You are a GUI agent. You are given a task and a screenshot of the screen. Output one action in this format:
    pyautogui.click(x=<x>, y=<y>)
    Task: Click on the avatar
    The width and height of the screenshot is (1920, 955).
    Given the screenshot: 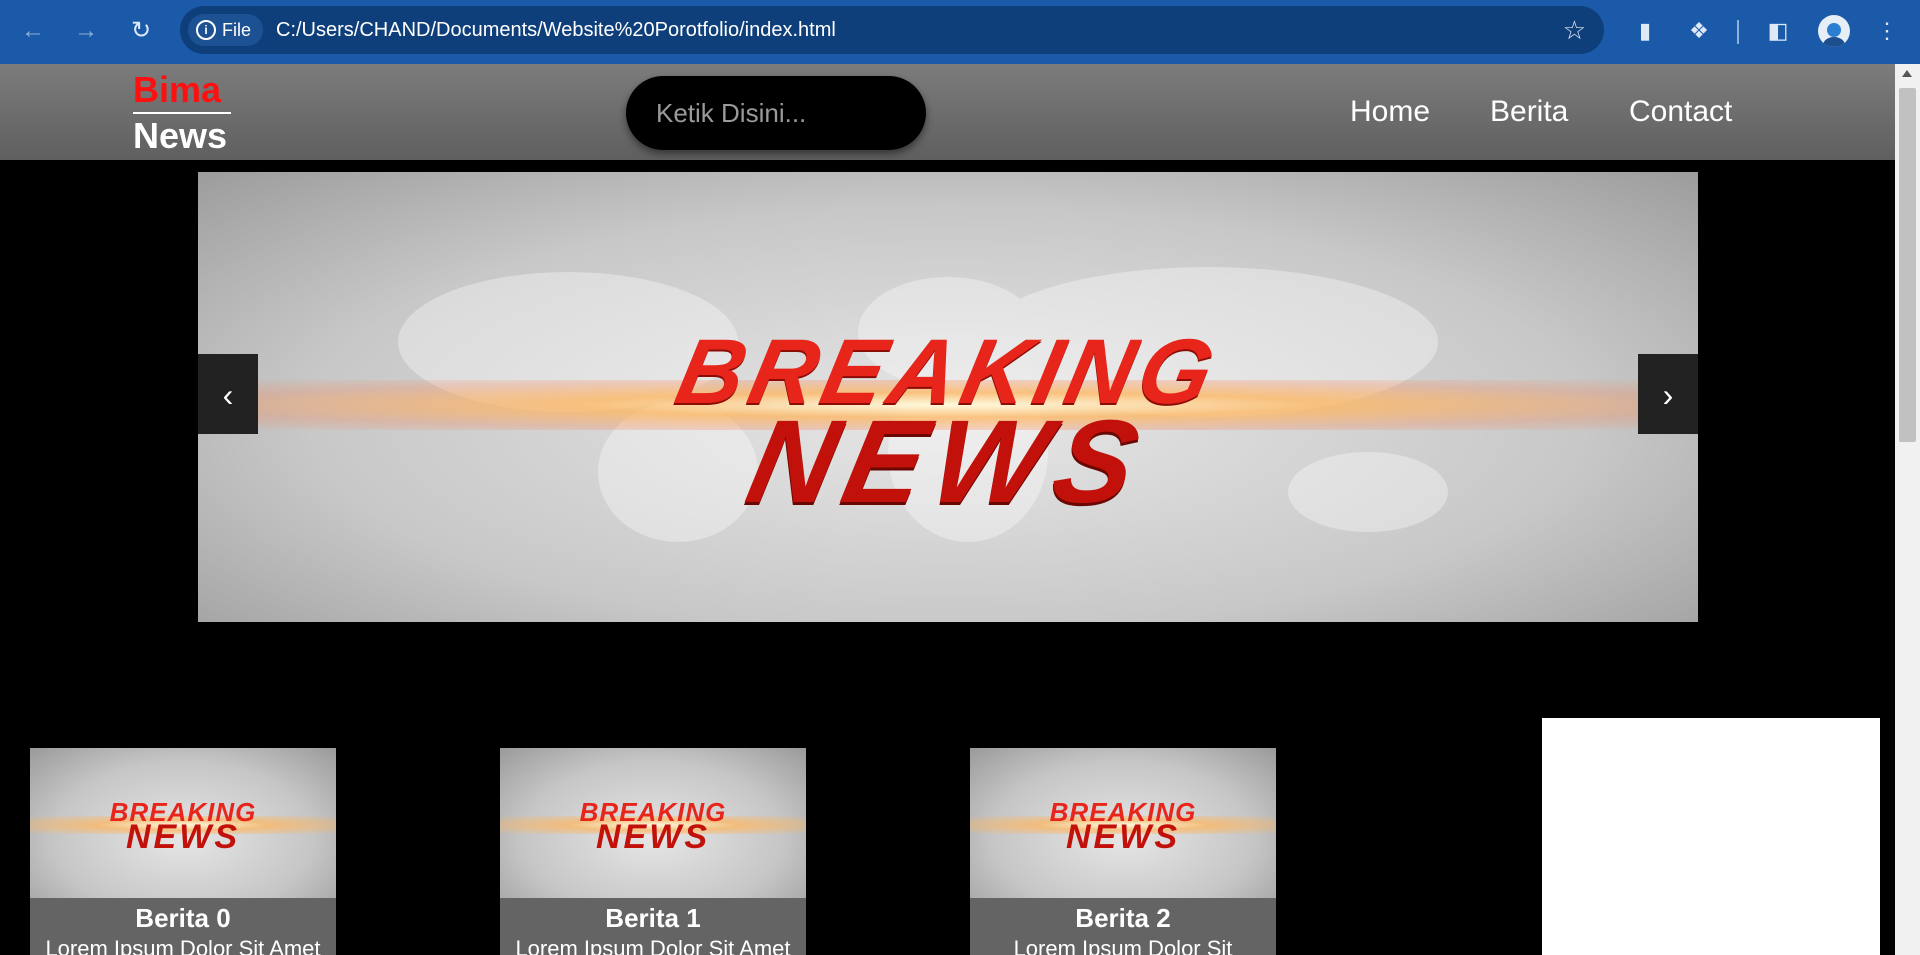 What is the action you would take?
    pyautogui.click(x=1834, y=31)
    